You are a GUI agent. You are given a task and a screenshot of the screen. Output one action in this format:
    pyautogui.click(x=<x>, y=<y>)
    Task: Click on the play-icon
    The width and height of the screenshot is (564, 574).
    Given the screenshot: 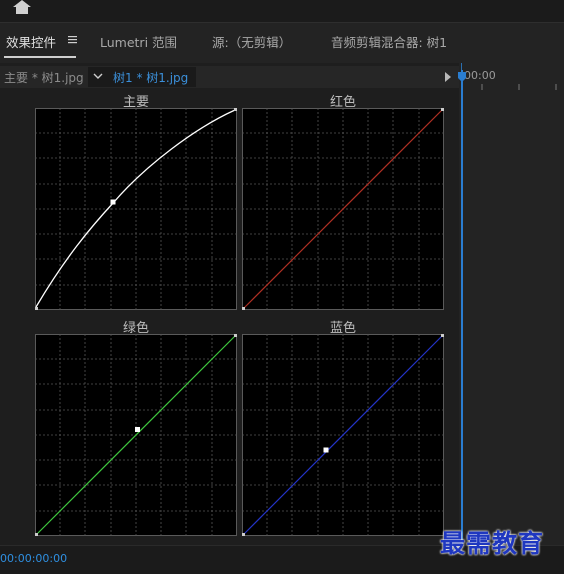 What is the action you would take?
    pyautogui.click(x=448, y=77)
    